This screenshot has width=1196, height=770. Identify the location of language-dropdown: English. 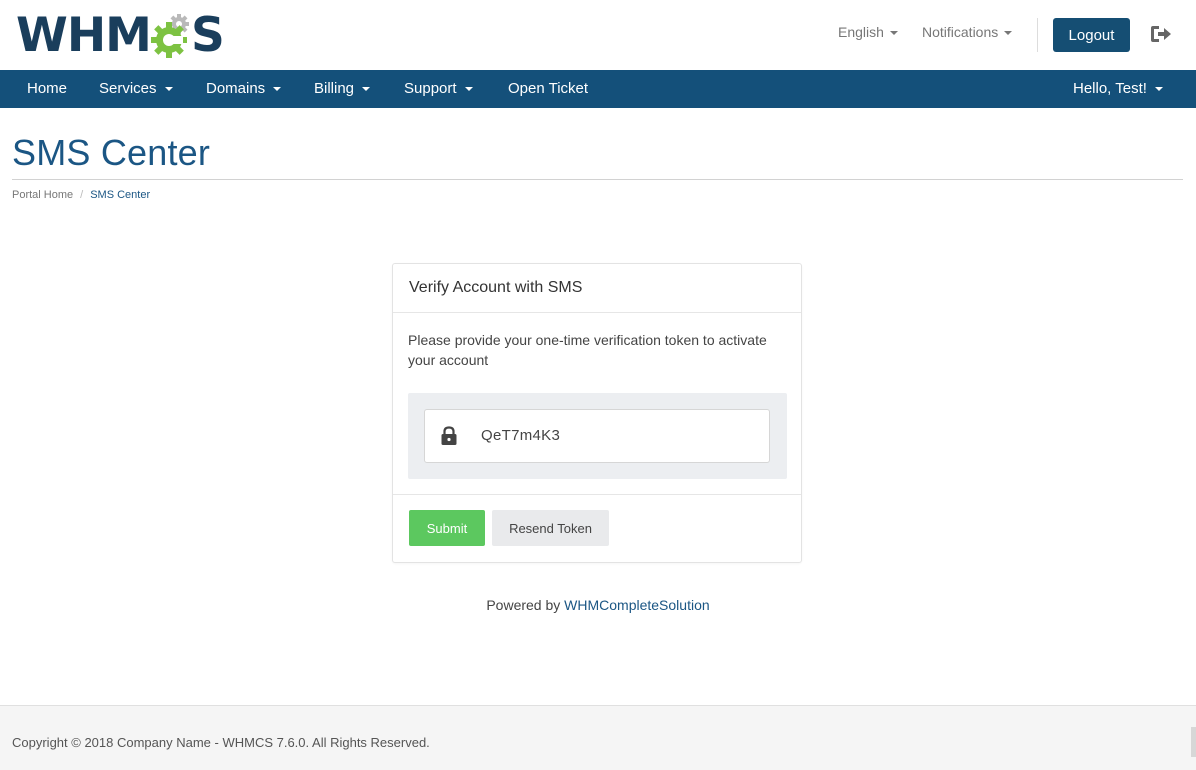
(868, 32).